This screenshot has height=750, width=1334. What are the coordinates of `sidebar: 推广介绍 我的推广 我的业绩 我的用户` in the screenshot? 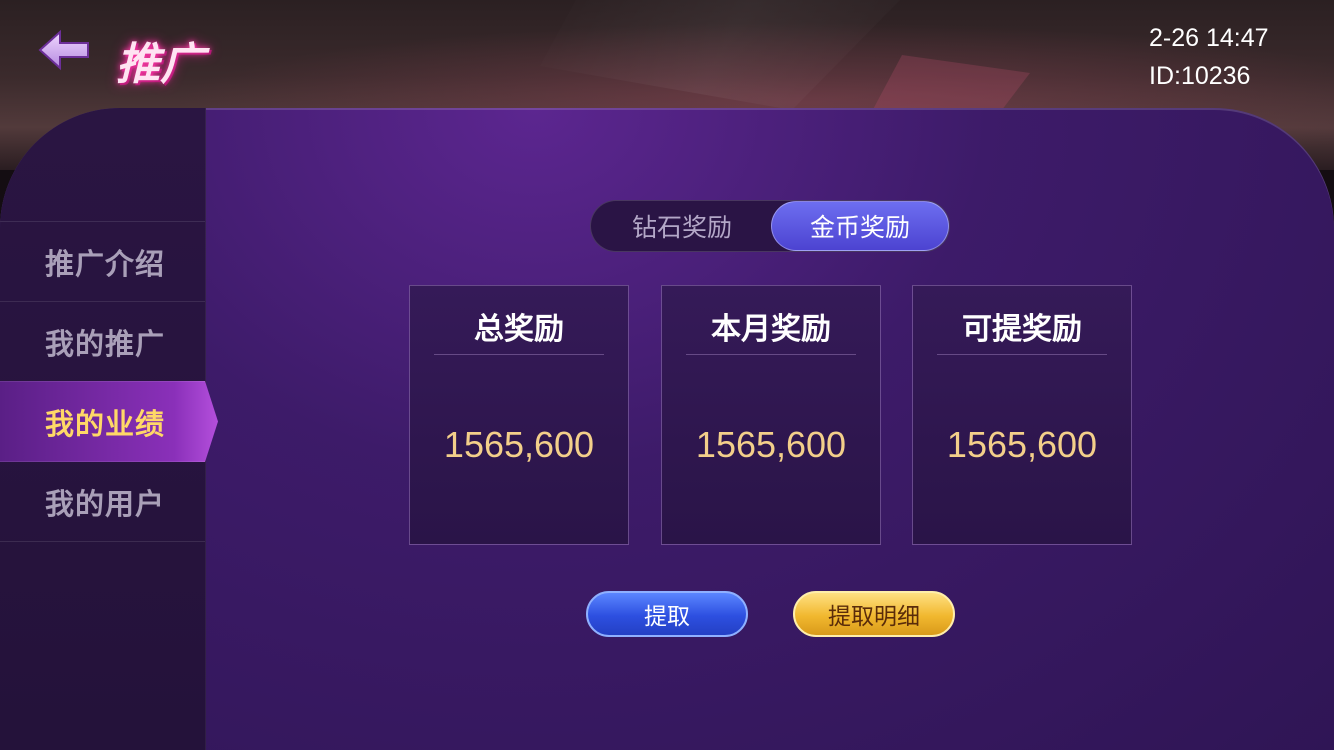 It's located at (109, 429).